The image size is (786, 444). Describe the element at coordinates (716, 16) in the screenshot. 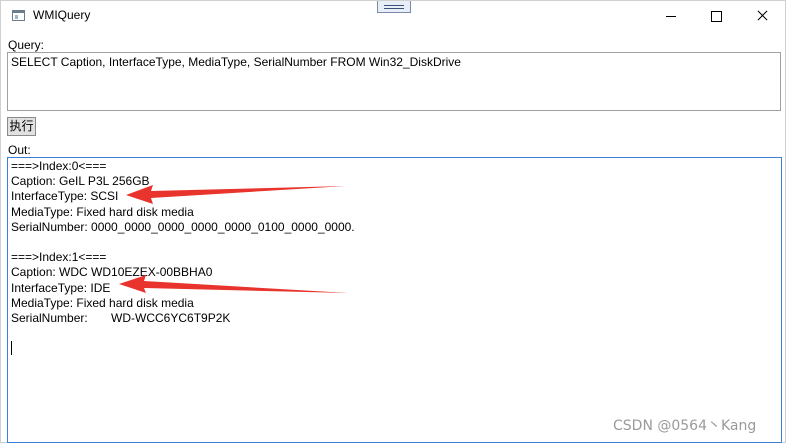

I see `maximize-button` at that location.